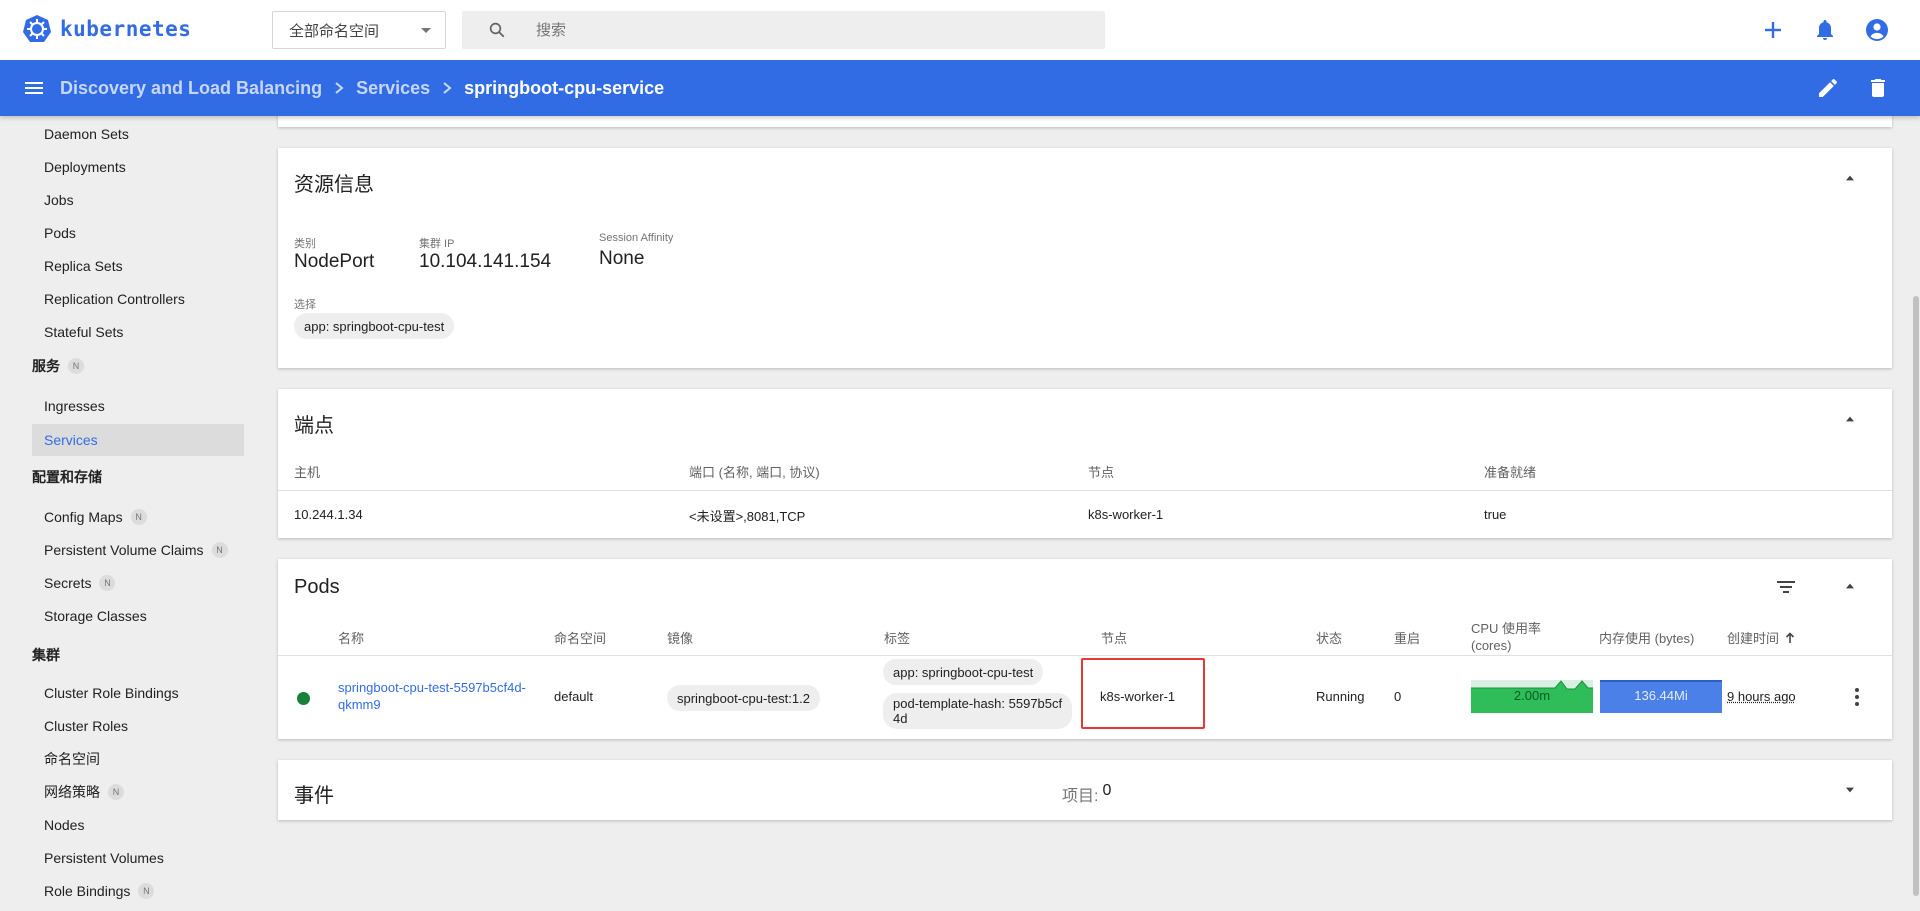 The image size is (1920, 911). Describe the element at coordinates (680, 638) in the screenshot. I see `column-header-image: 镜像` at that location.